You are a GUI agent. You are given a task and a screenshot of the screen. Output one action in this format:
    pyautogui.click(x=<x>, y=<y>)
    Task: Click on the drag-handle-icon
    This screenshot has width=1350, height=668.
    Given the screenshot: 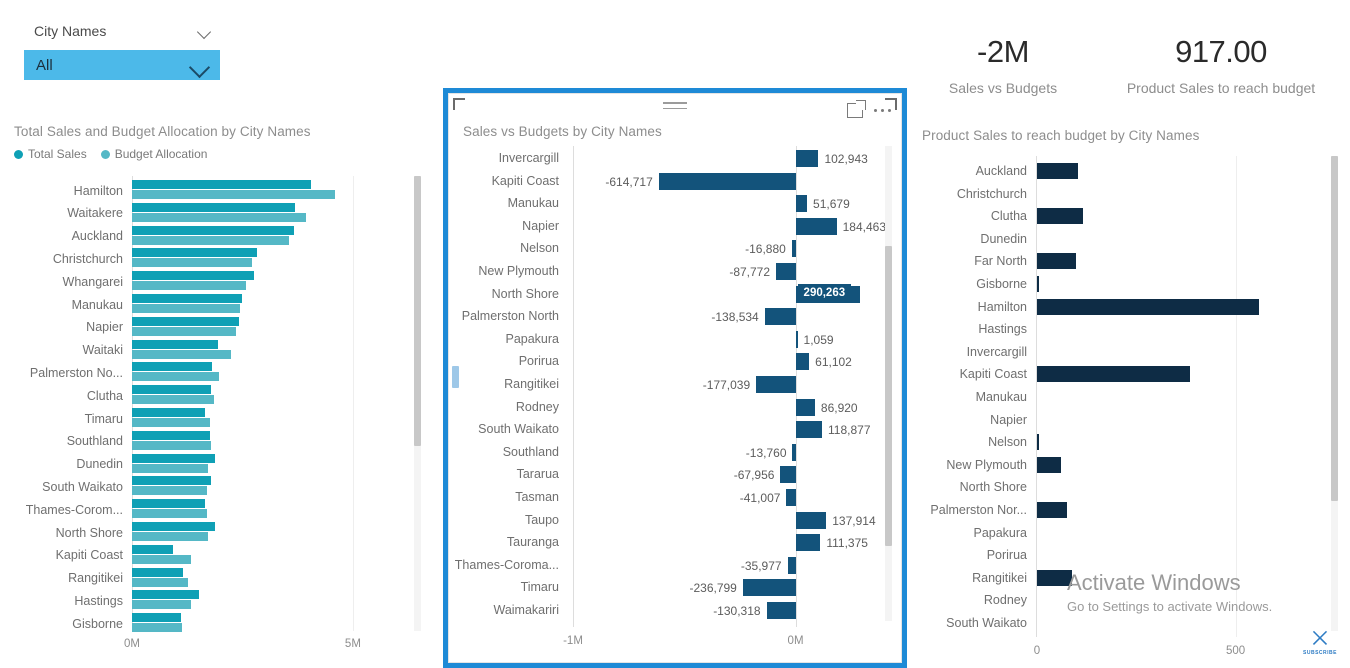 What is the action you would take?
    pyautogui.click(x=675, y=107)
    